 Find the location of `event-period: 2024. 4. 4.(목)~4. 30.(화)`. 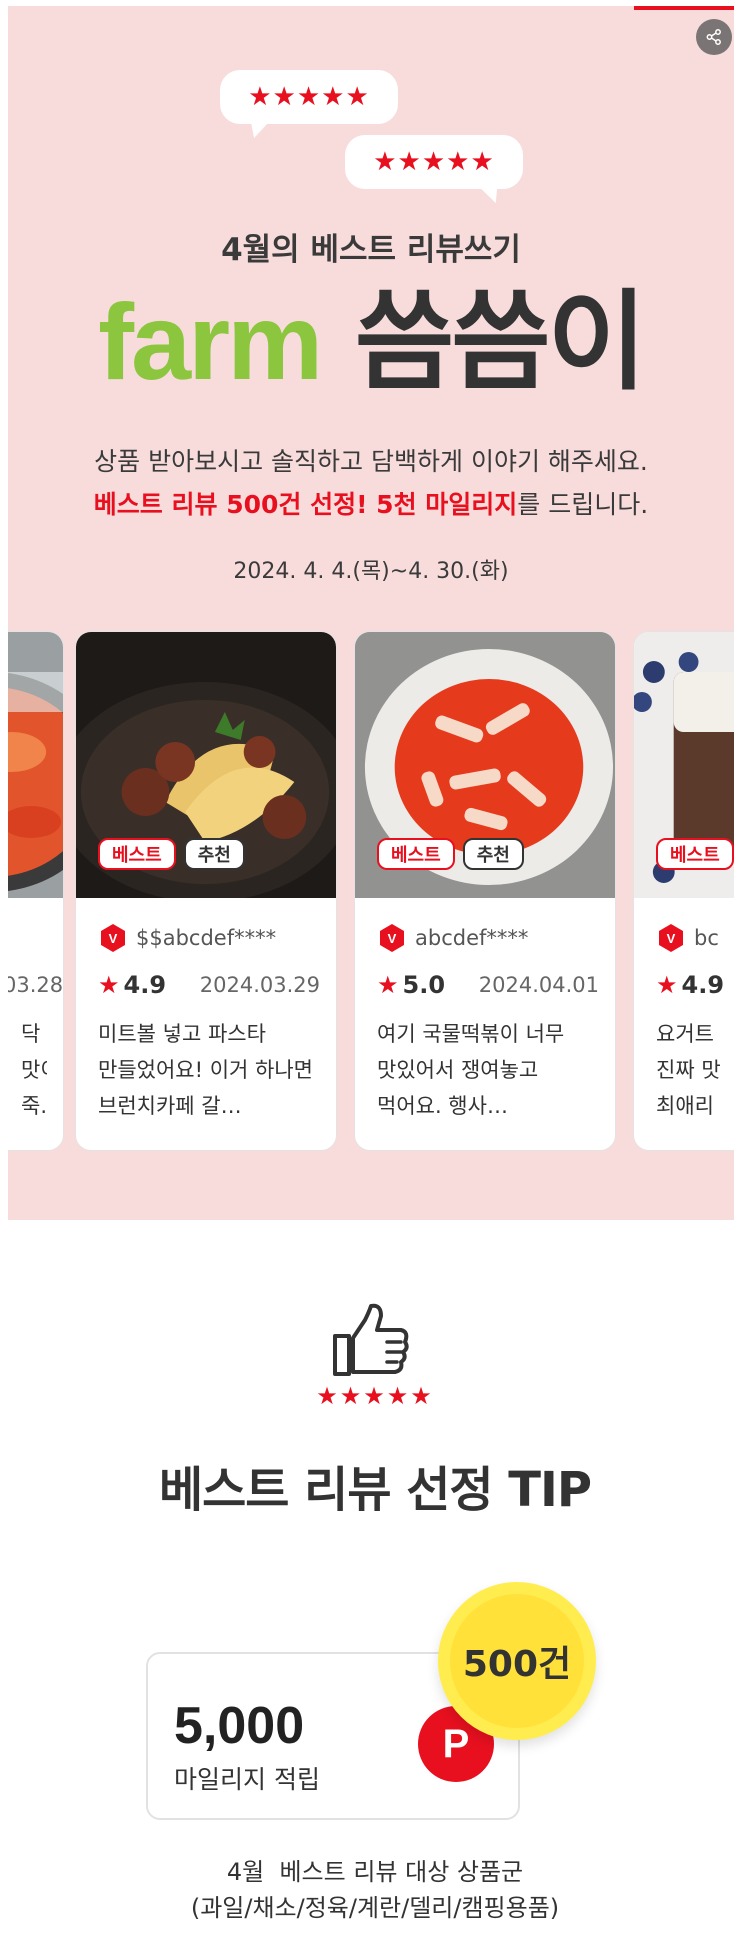

event-period: 2024. 4. 4.(목)~4. 30.(화) is located at coordinates (371, 571).